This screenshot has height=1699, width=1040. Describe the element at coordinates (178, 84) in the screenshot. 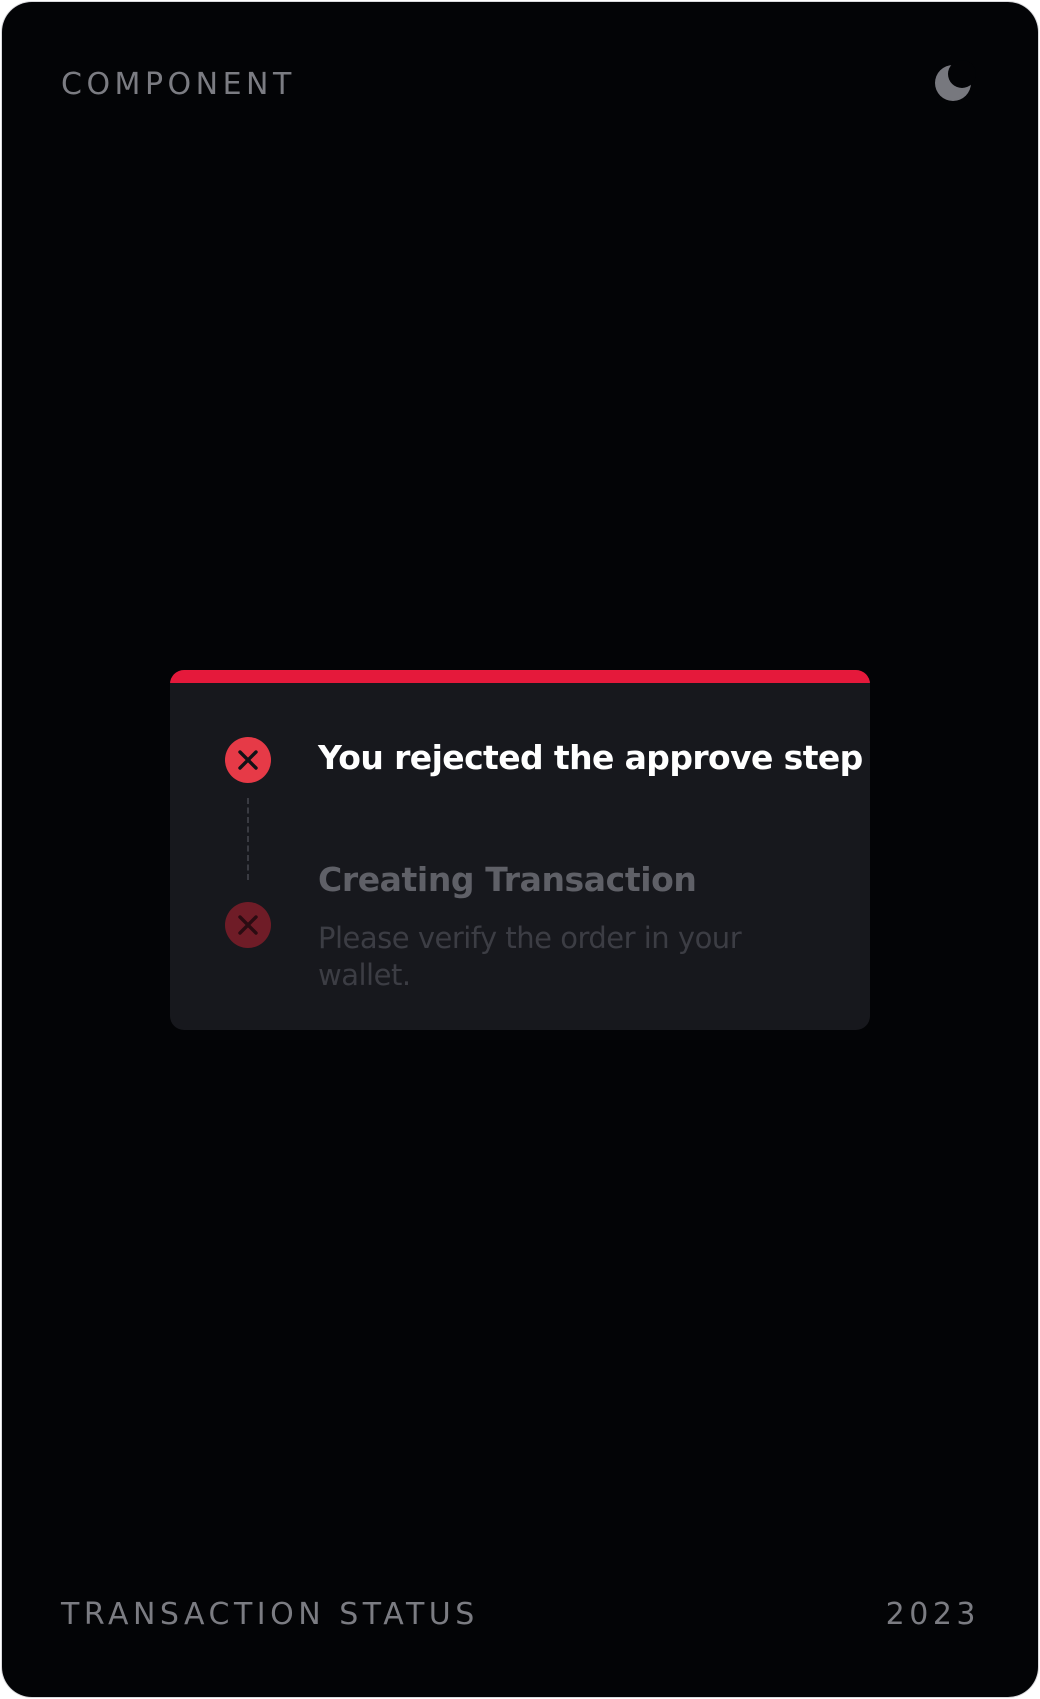

I see `component-label: COMPONENT` at that location.